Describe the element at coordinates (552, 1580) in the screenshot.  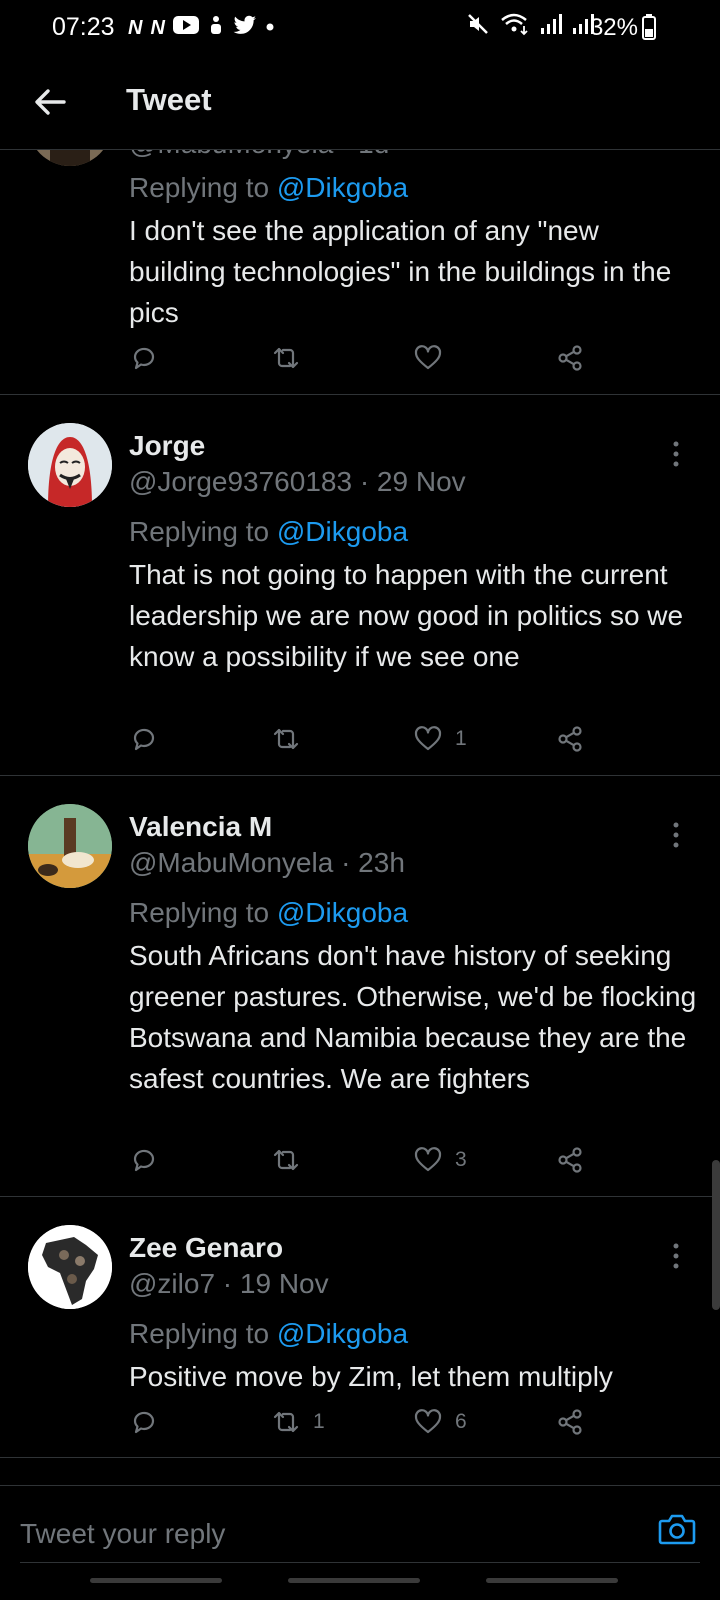
I see `nav-back-button` at that location.